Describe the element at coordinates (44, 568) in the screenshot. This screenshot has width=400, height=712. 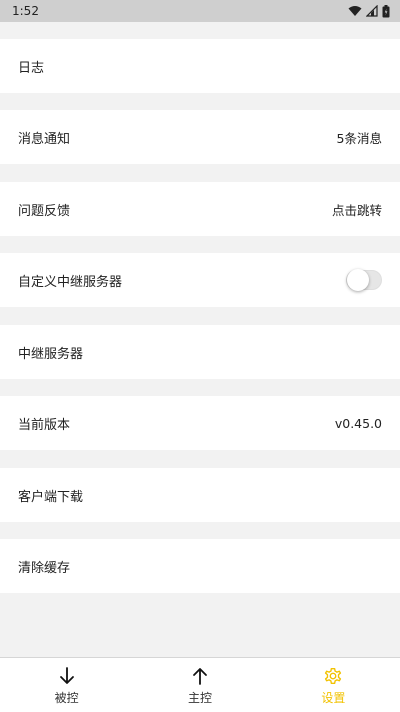
I see `row-label: 清除缓存` at that location.